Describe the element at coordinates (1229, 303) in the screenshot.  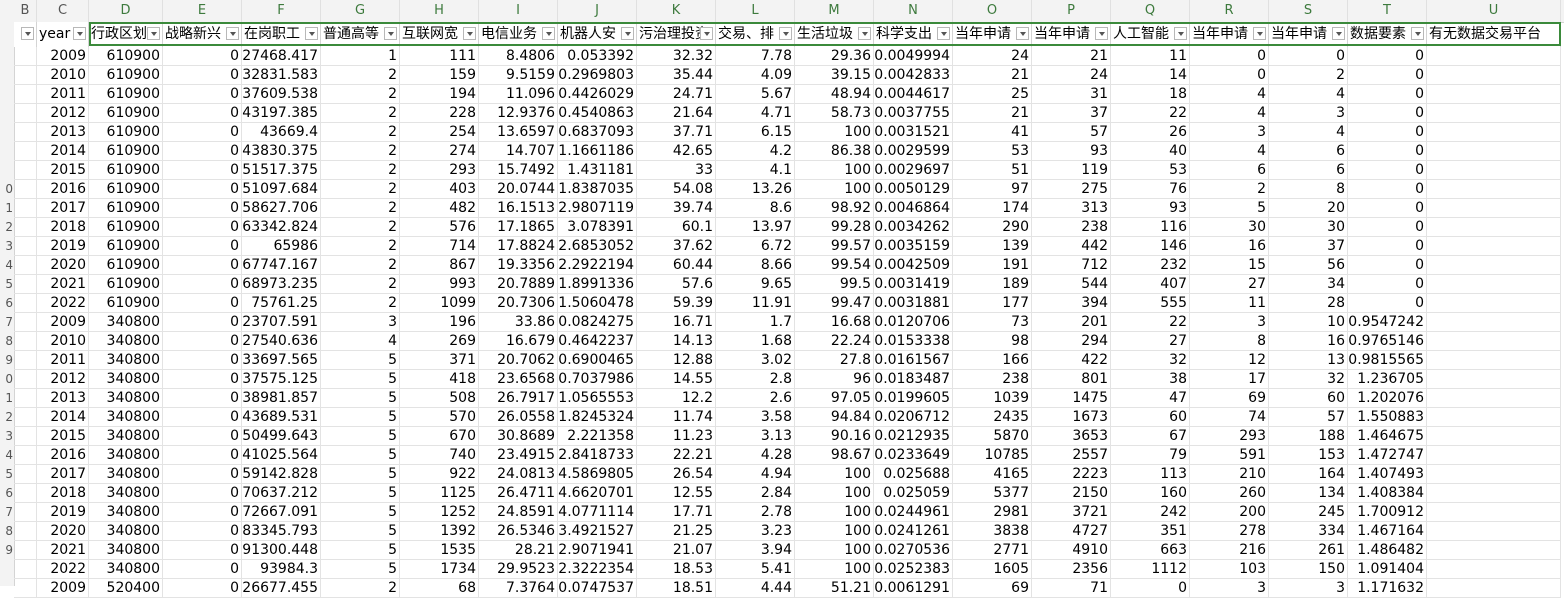
I see `table-cell: 11` at that location.